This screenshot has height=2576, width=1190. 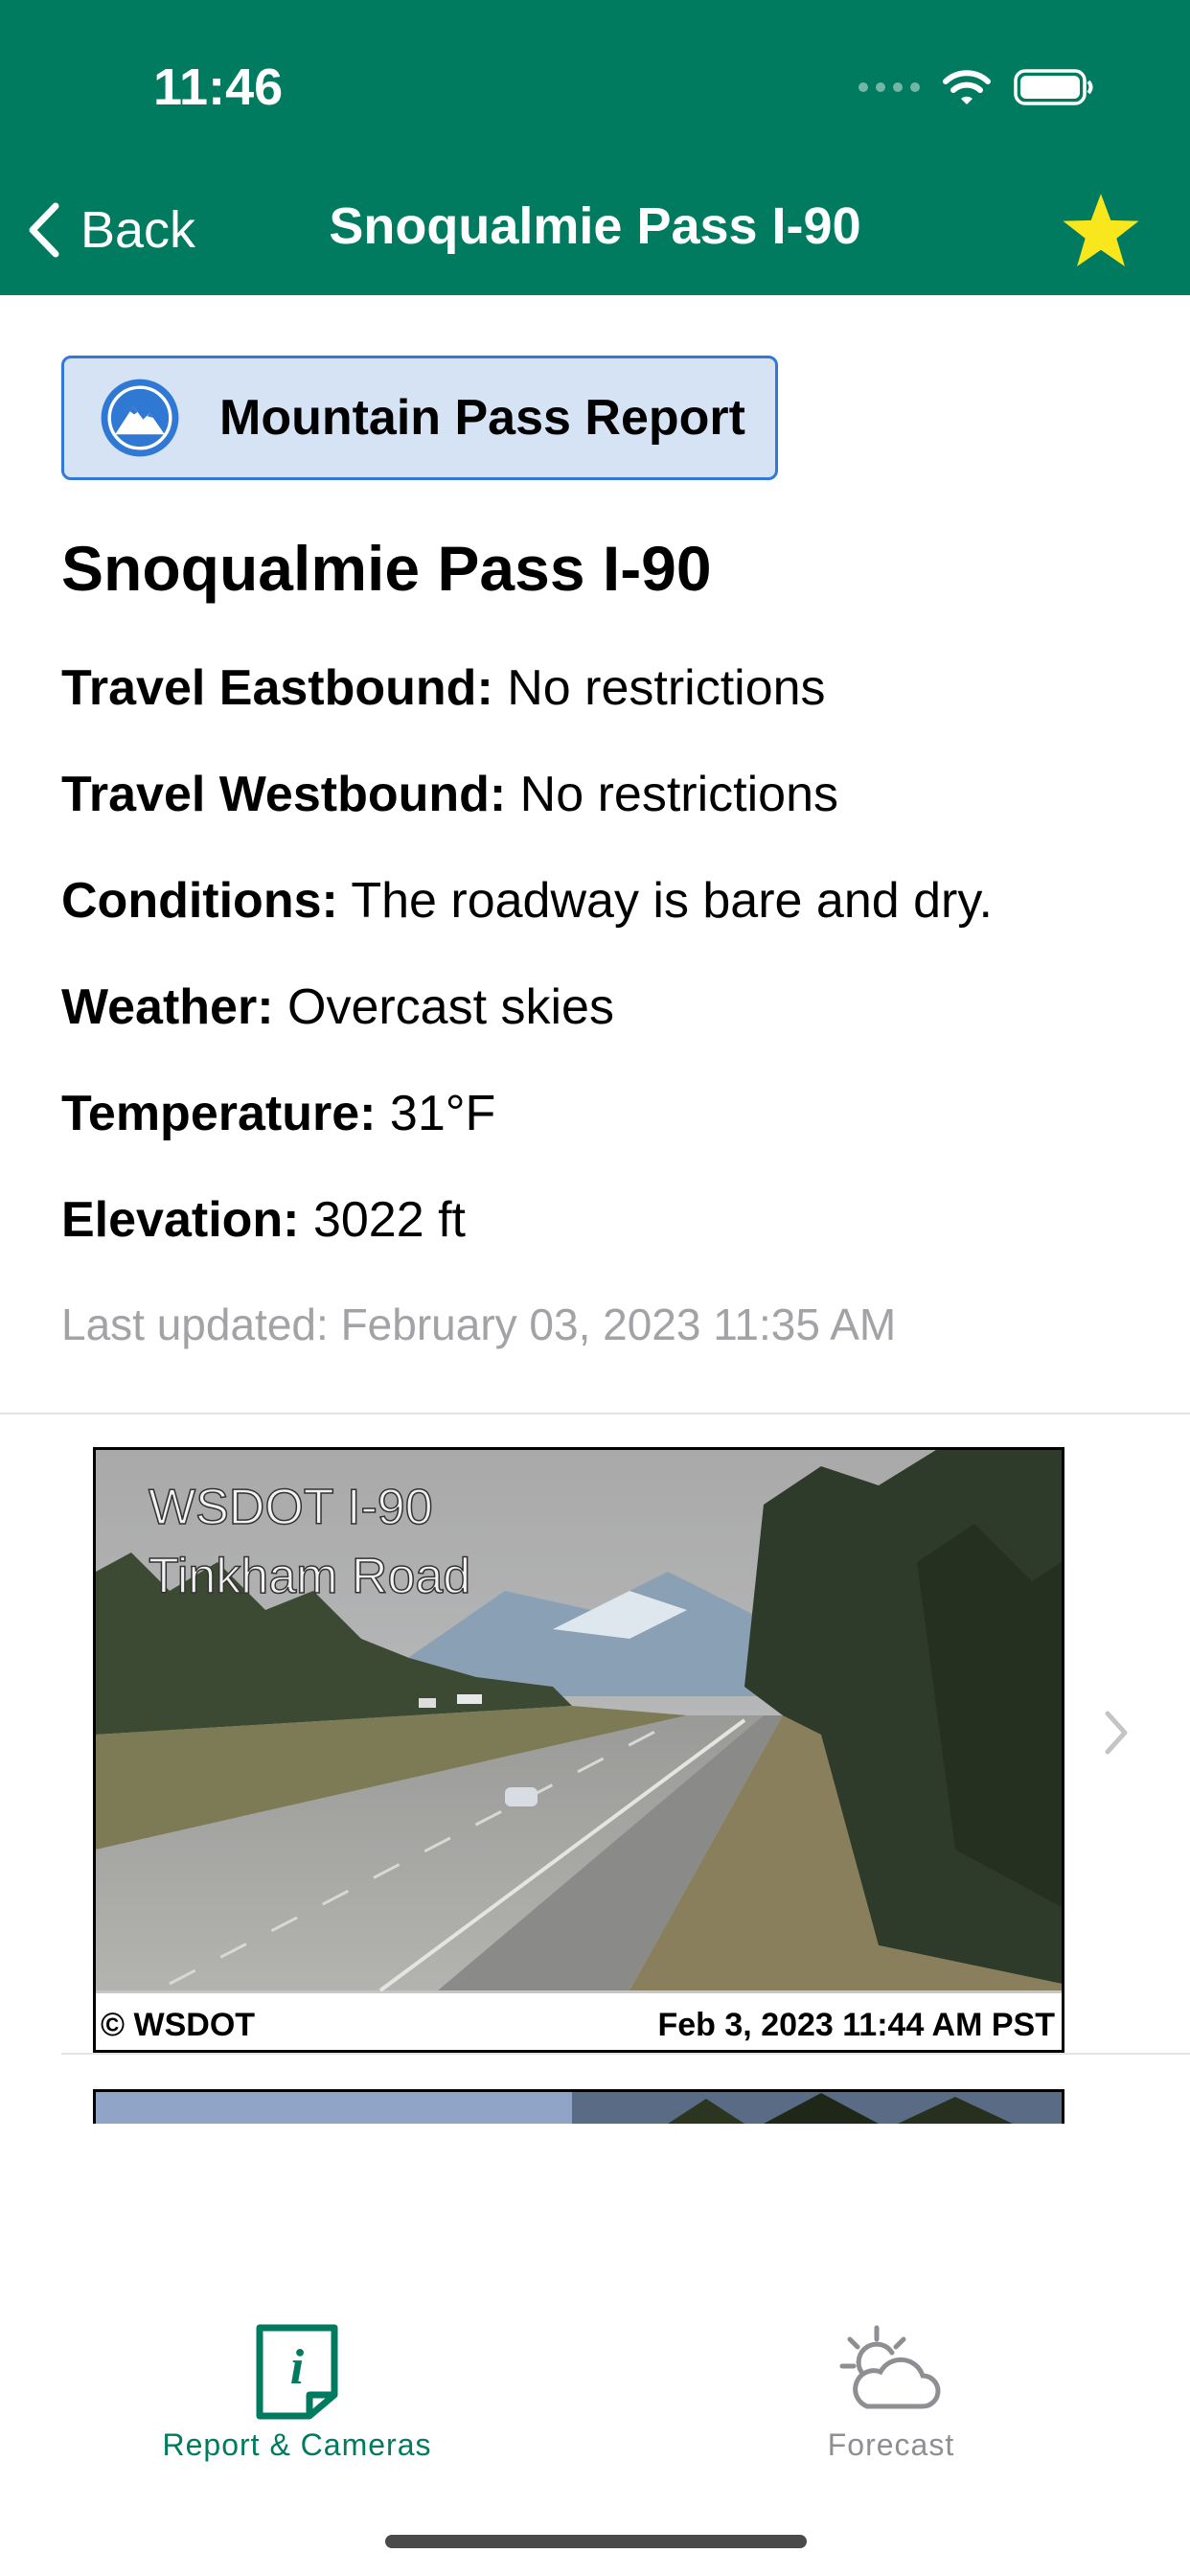 I want to click on elevation-value: 3022 ft, so click(x=389, y=1220).